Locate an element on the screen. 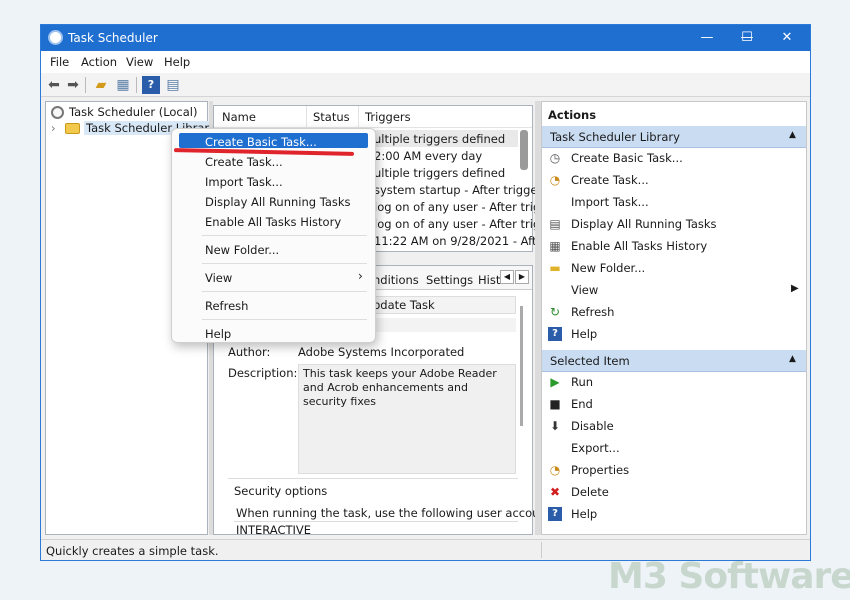  menu-file: File is located at coordinates (59, 62).